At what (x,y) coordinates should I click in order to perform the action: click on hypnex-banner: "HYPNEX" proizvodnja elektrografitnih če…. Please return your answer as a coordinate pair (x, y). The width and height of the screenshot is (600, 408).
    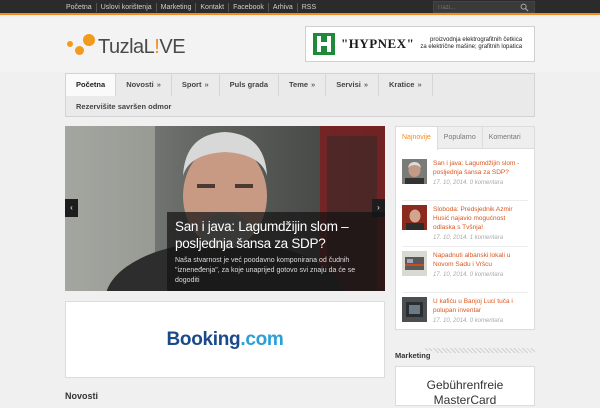
    Looking at the image, I should click on (420, 44).